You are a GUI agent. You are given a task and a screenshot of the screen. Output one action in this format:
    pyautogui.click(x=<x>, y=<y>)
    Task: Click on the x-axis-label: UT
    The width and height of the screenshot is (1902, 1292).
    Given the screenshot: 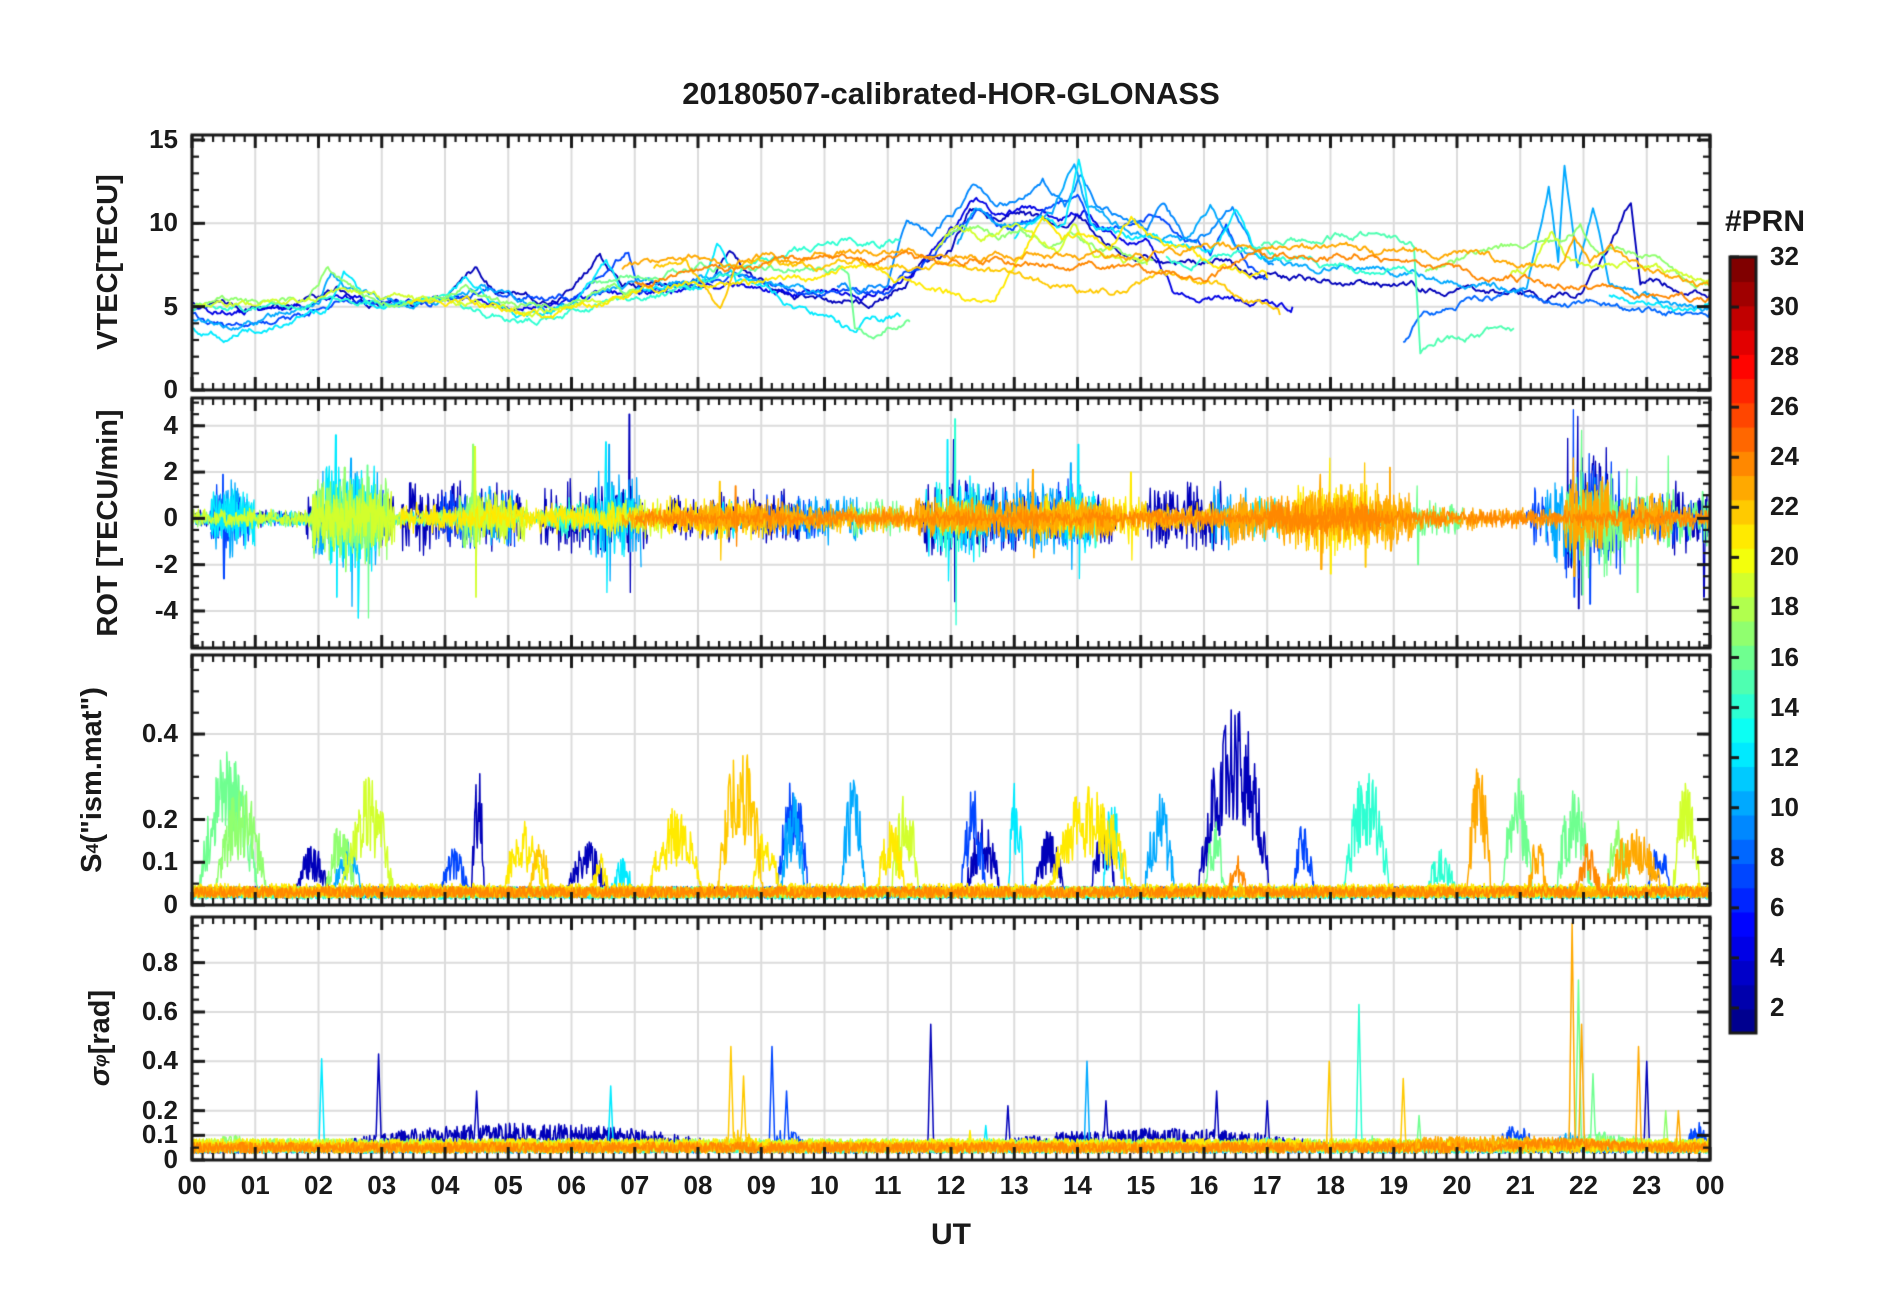 What is the action you would take?
    pyautogui.click(x=951, y=1234)
    